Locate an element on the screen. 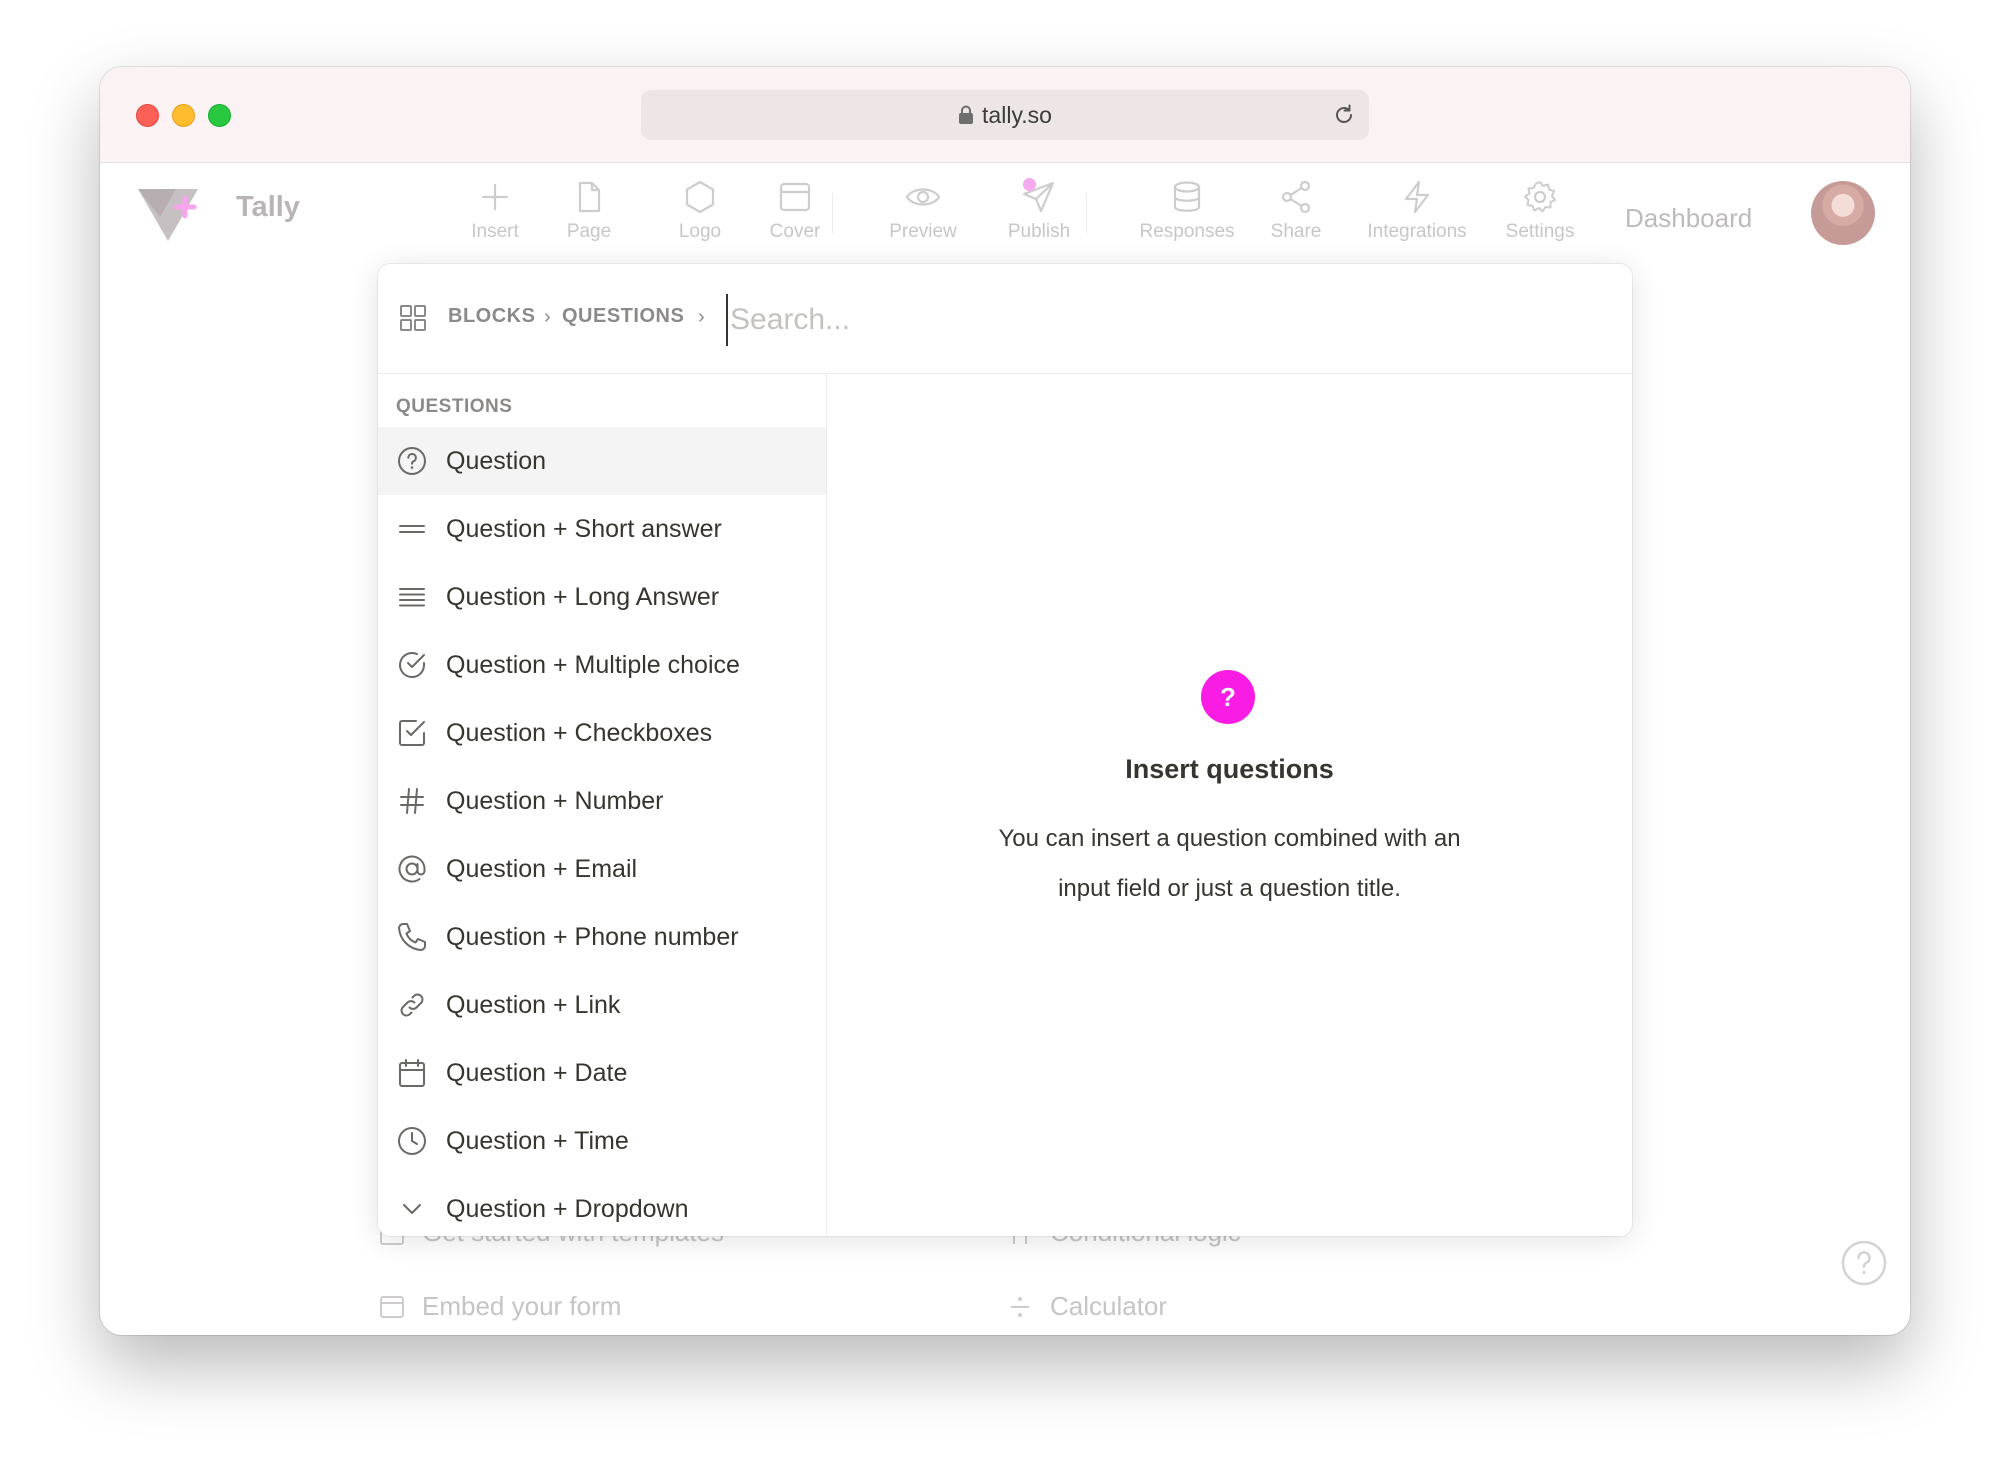  bg-embed-link: Embed your form is located at coordinates (499, 1306).